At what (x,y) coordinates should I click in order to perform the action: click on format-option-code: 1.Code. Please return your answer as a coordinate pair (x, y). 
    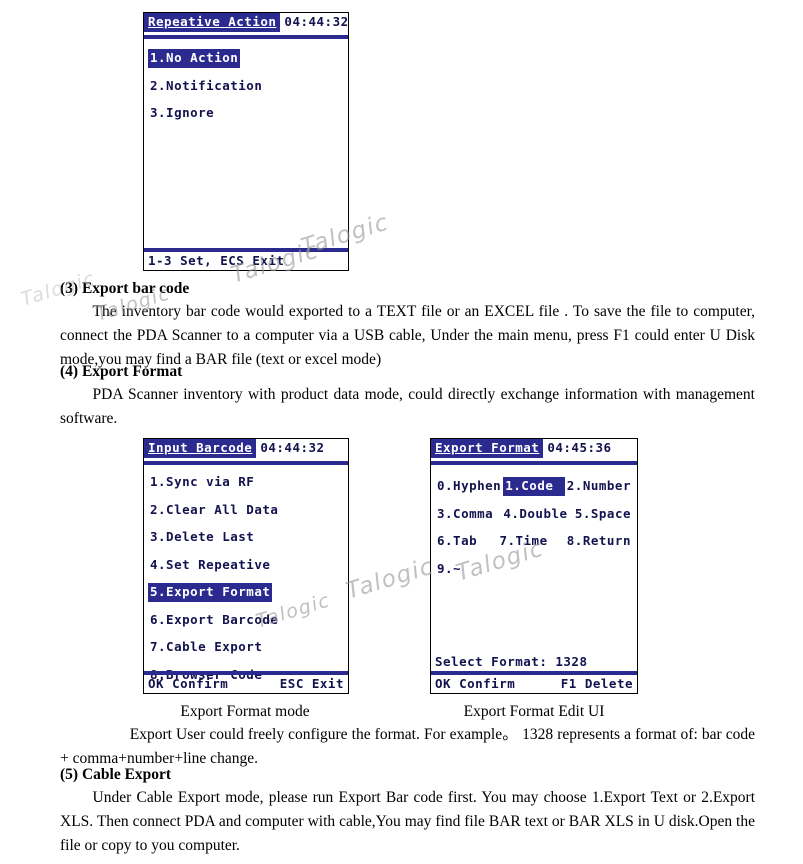
    Looking at the image, I should click on (534, 486).